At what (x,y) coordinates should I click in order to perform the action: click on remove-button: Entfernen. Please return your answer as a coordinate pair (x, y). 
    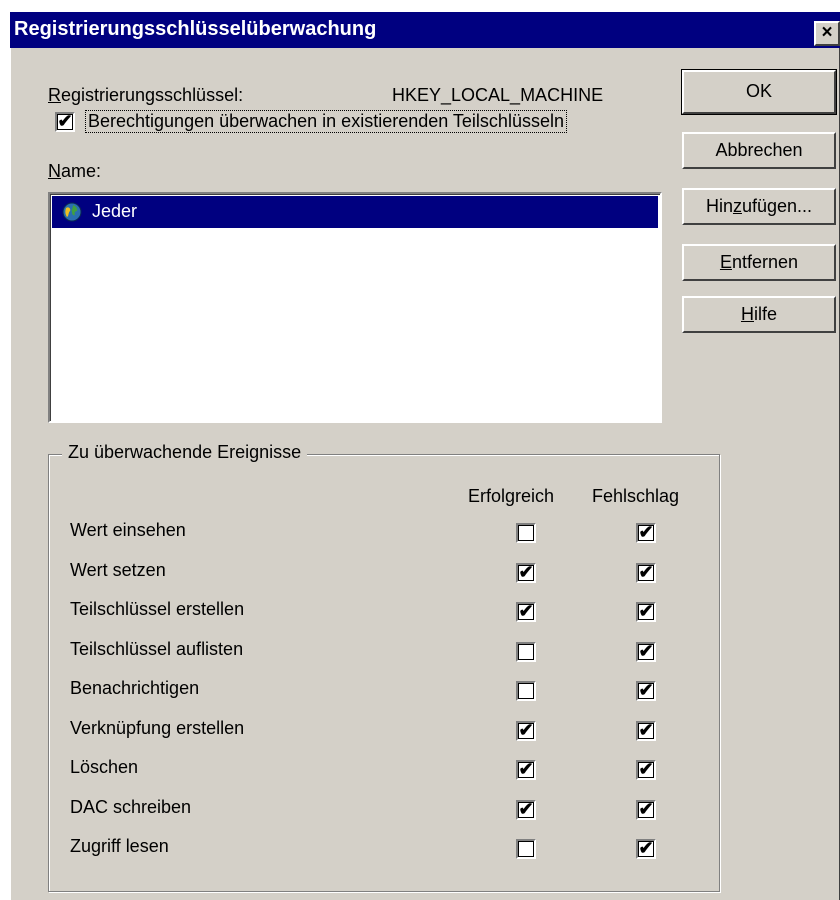
    Looking at the image, I should click on (759, 262).